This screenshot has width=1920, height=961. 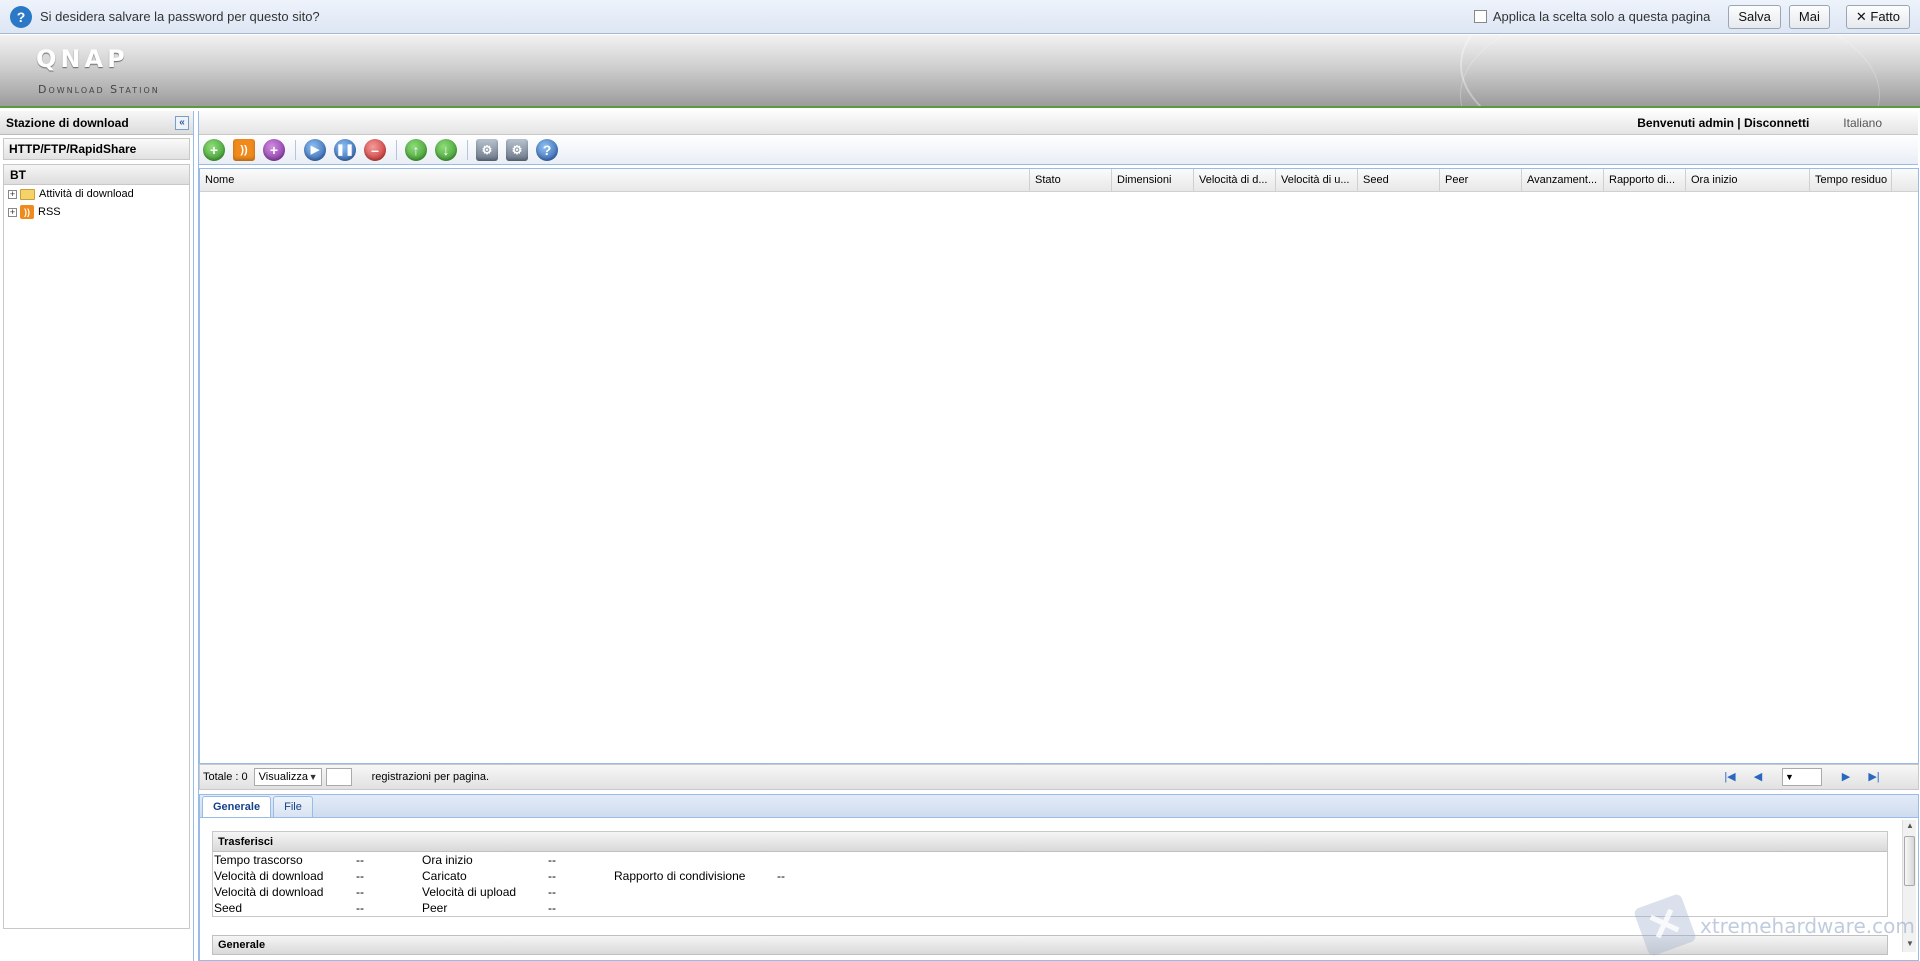 What do you see at coordinates (214, 149) in the screenshot?
I see `add-icon: +` at bounding box center [214, 149].